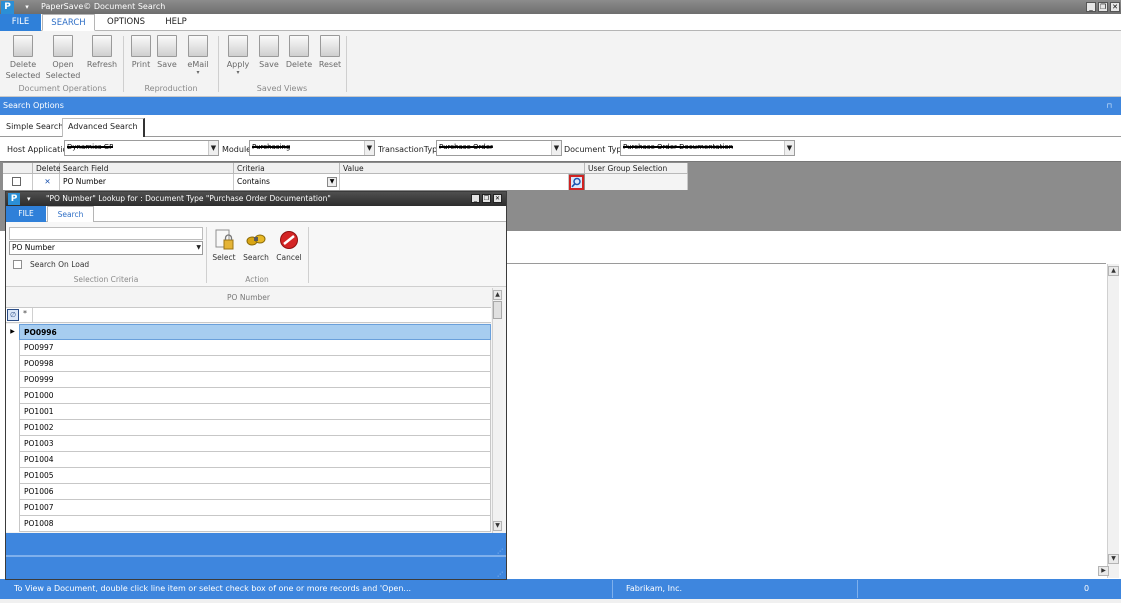 The image size is (1121, 603). What do you see at coordinates (269, 52) in the screenshot?
I see `save-view-button: Save` at bounding box center [269, 52].